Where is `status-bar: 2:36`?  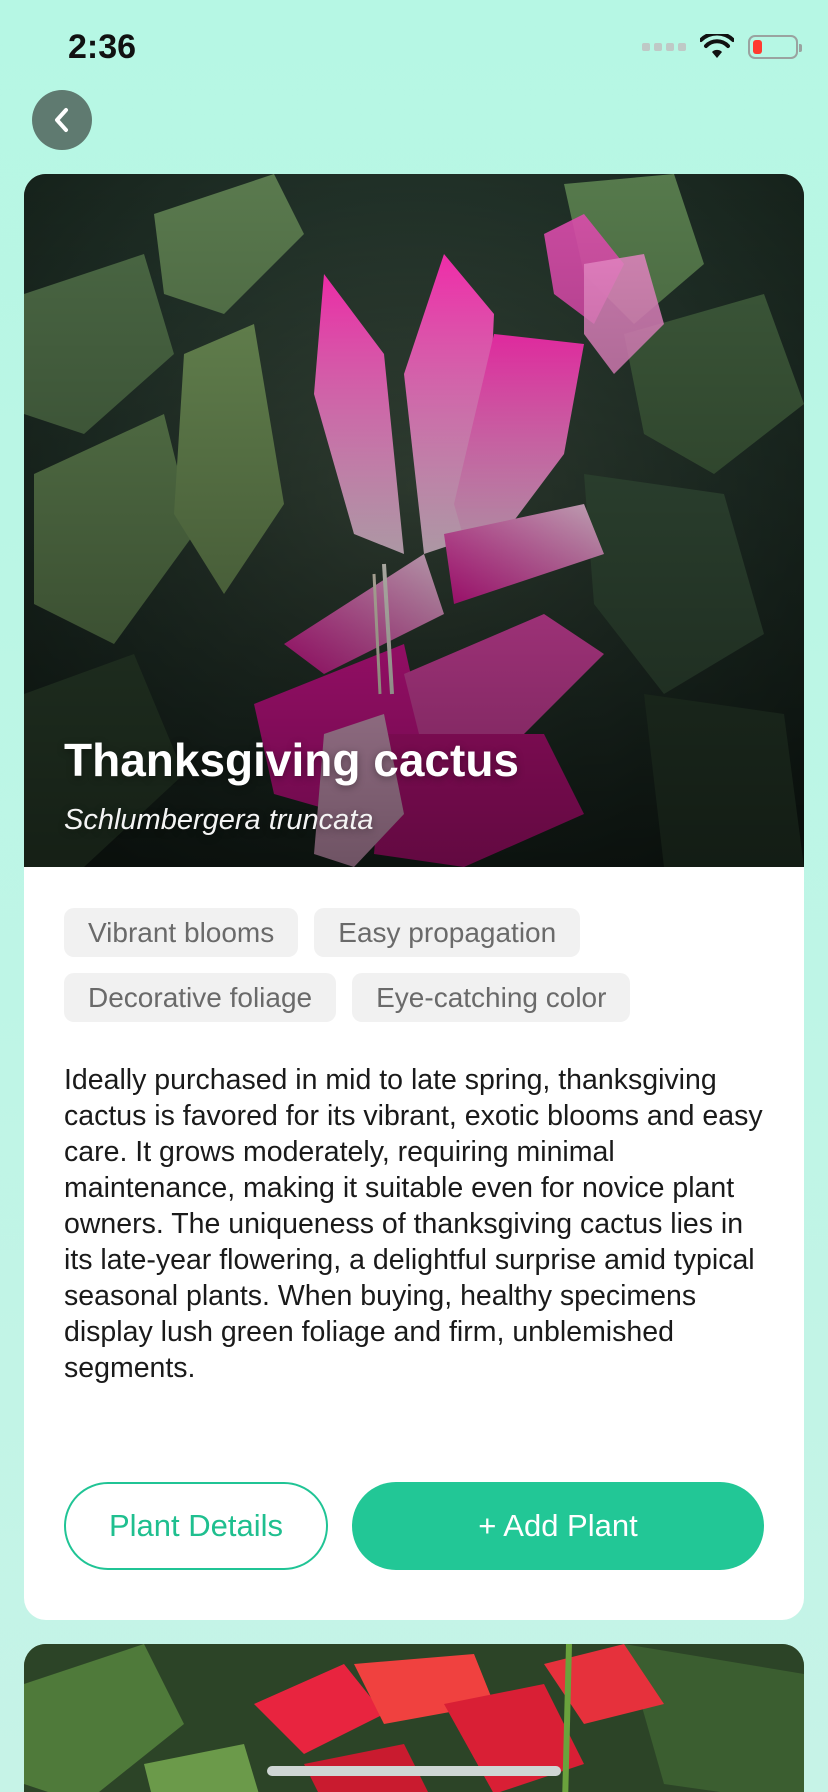 status-bar: 2:36 is located at coordinates (414, 50).